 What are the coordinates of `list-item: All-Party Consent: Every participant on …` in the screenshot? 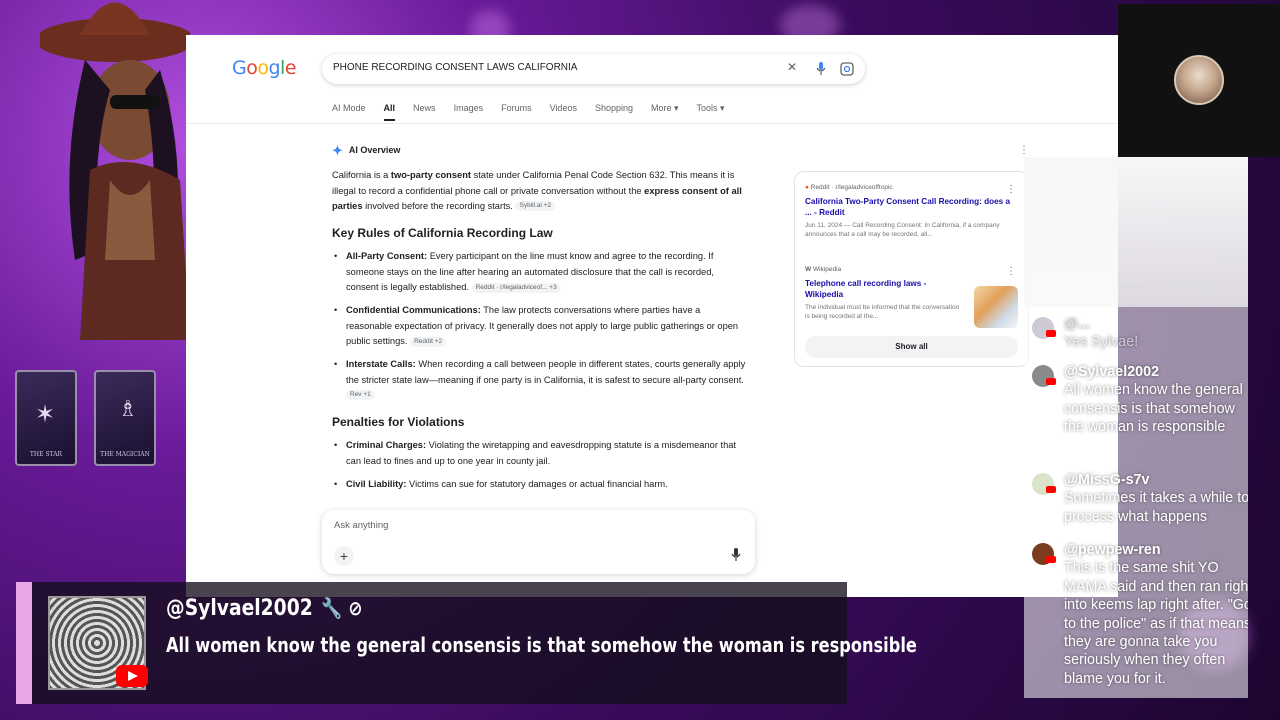 It's located at (540, 272).